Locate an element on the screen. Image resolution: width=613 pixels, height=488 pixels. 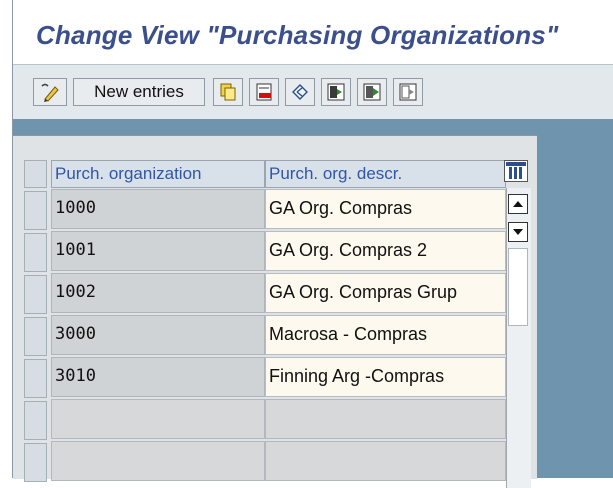
select-all-icon is located at coordinates (336, 92).